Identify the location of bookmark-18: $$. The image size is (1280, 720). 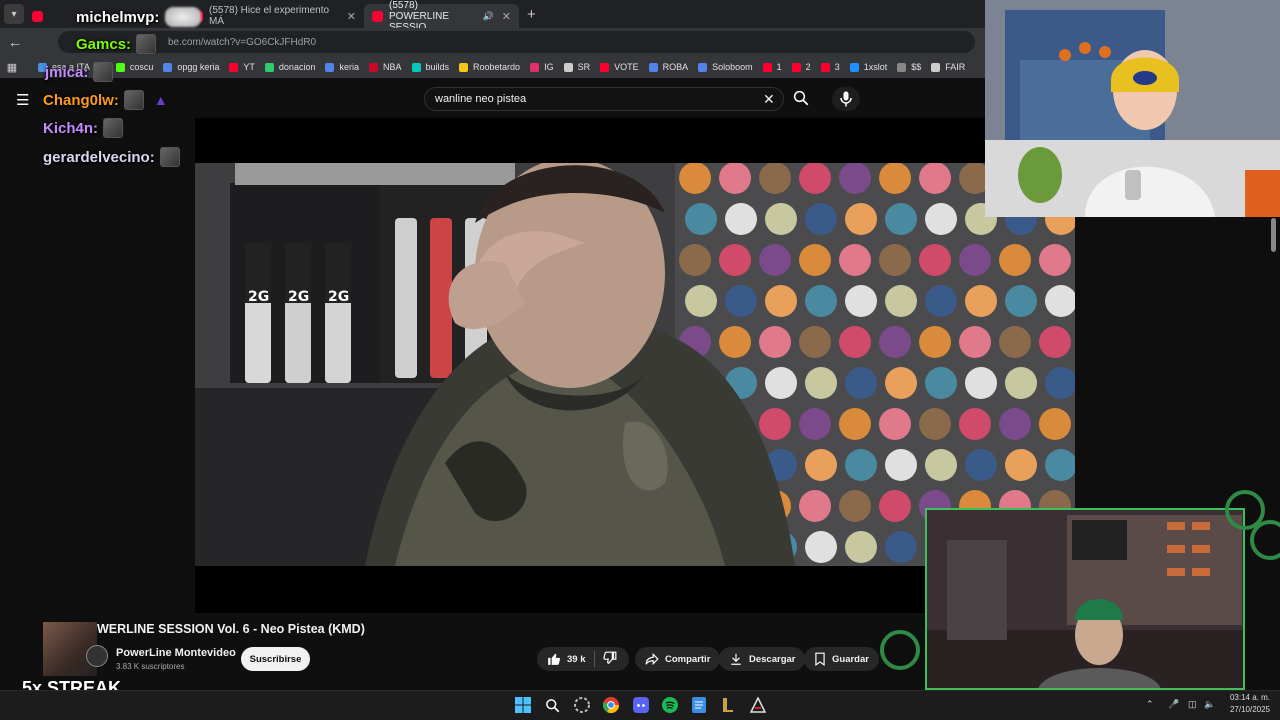
(909, 67).